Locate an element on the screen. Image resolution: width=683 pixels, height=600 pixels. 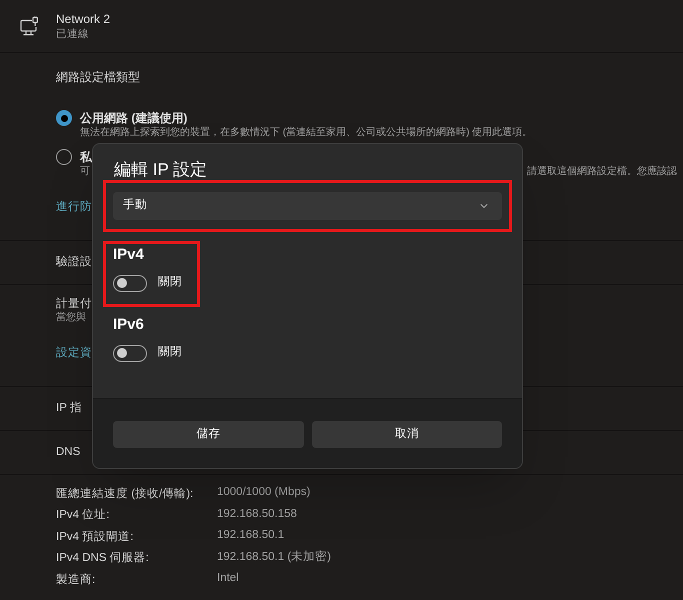
detail-label: IPv4 預設閘道: is located at coordinates (95, 536).